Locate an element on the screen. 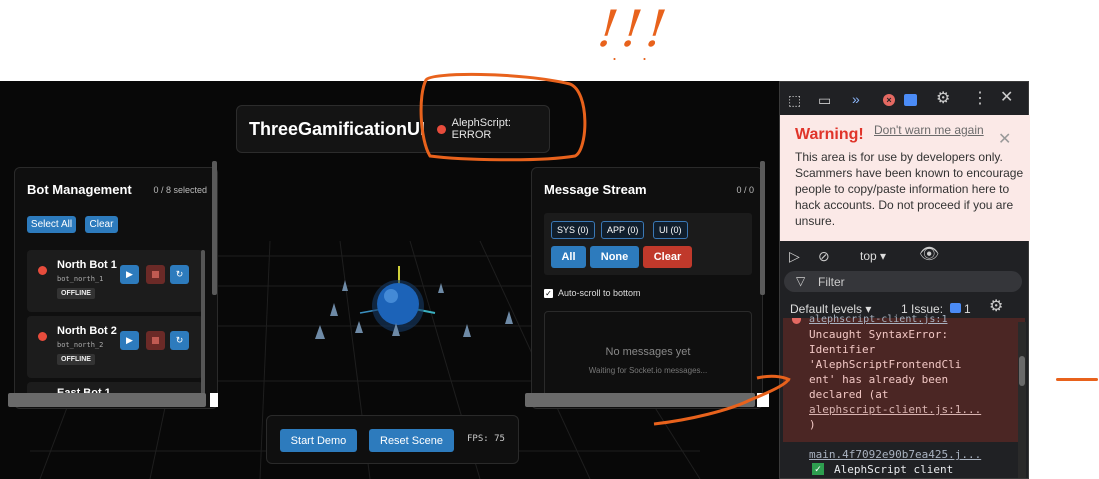 The height and width of the screenshot is (479, 1099). bot-card: North Bot 2 bot_north_2 OFFLINE ▶ ↻ is located at coordinates (115, 347).